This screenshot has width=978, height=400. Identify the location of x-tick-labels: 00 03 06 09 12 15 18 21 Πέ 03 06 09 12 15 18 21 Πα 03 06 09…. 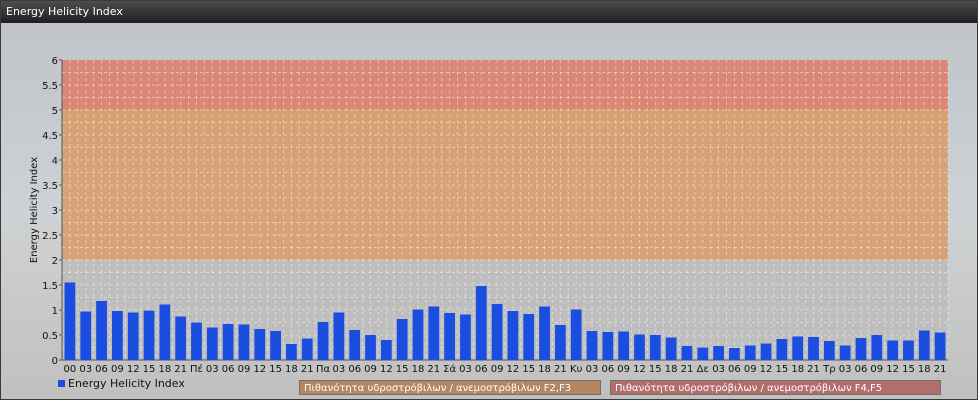
(505, 369).